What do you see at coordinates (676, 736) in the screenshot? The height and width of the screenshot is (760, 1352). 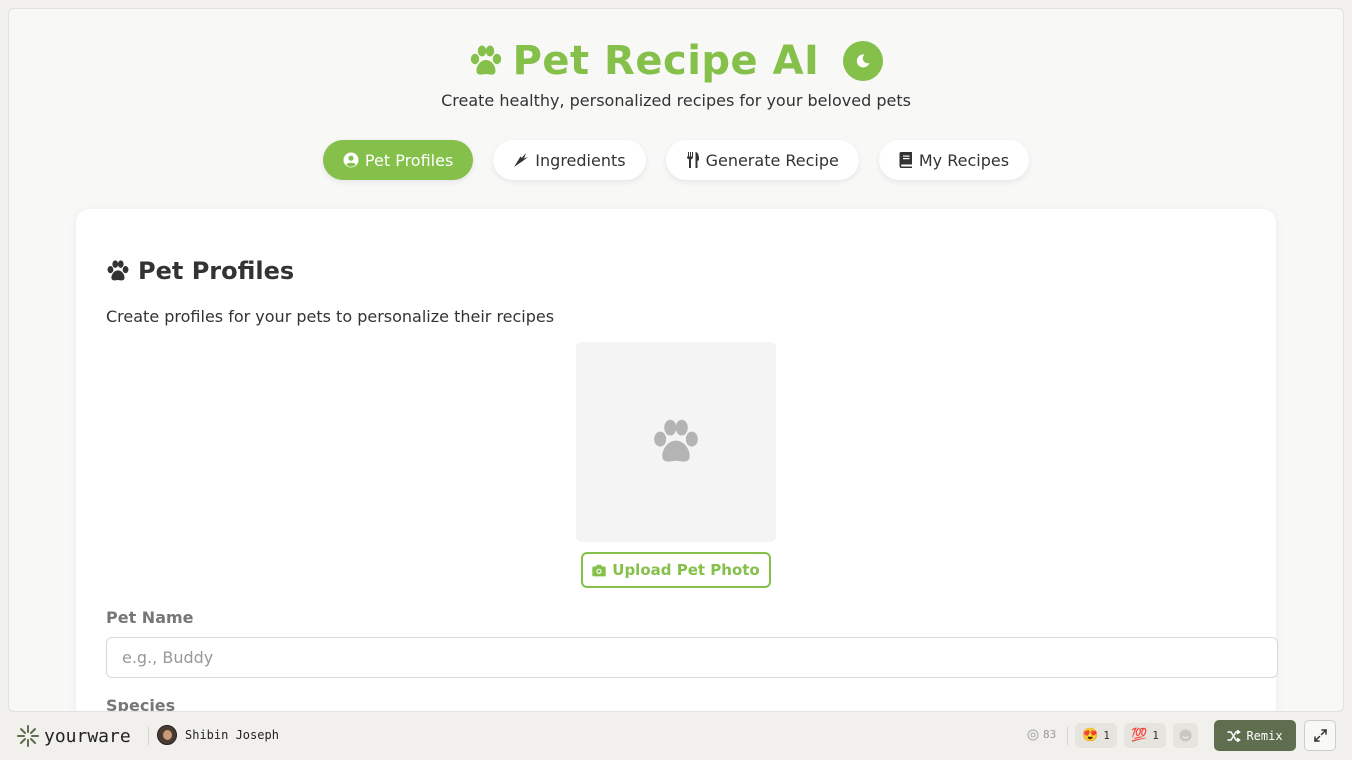 I see `footer-bar: yourware Shibin Joseph 83 😍 1 💯 1 Remix` at bounding box center [676, 736].